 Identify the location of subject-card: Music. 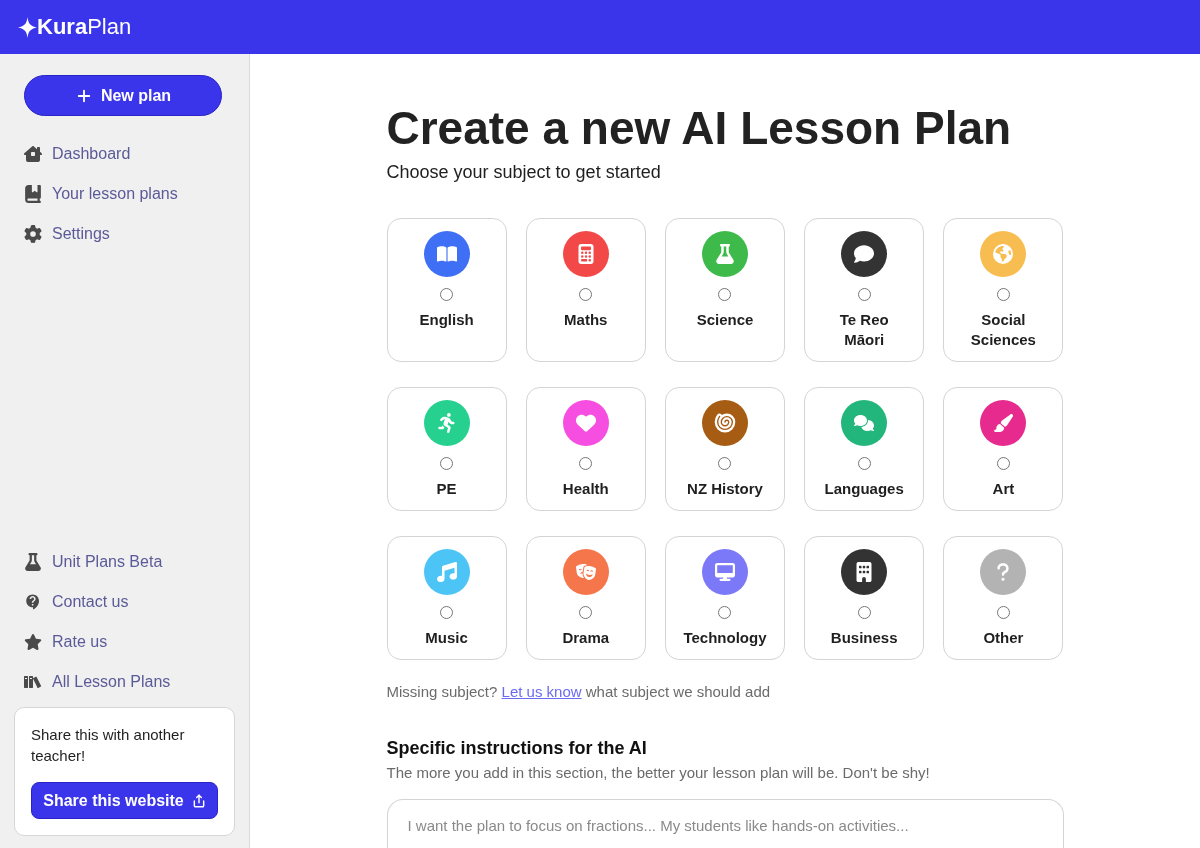
(446, 598).